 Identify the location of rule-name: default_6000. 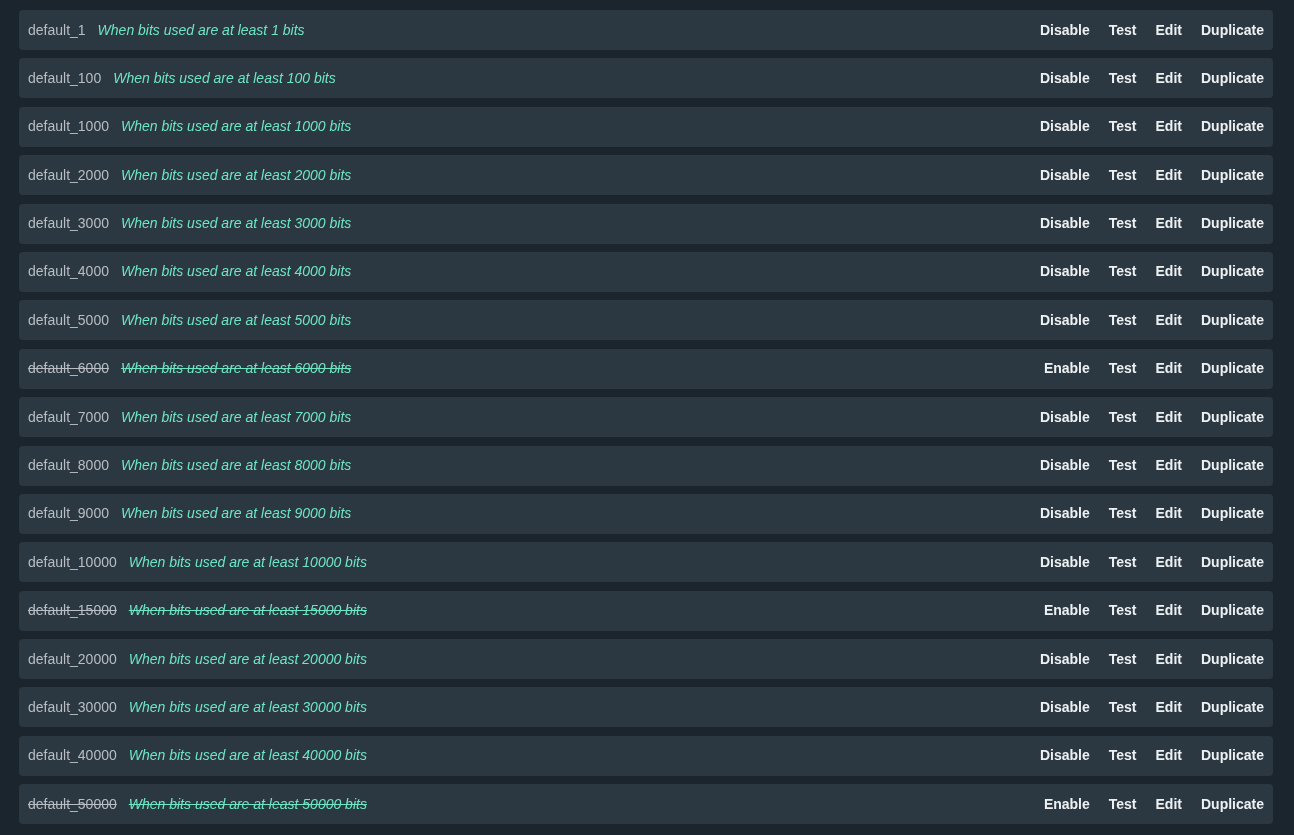
(68, 369).